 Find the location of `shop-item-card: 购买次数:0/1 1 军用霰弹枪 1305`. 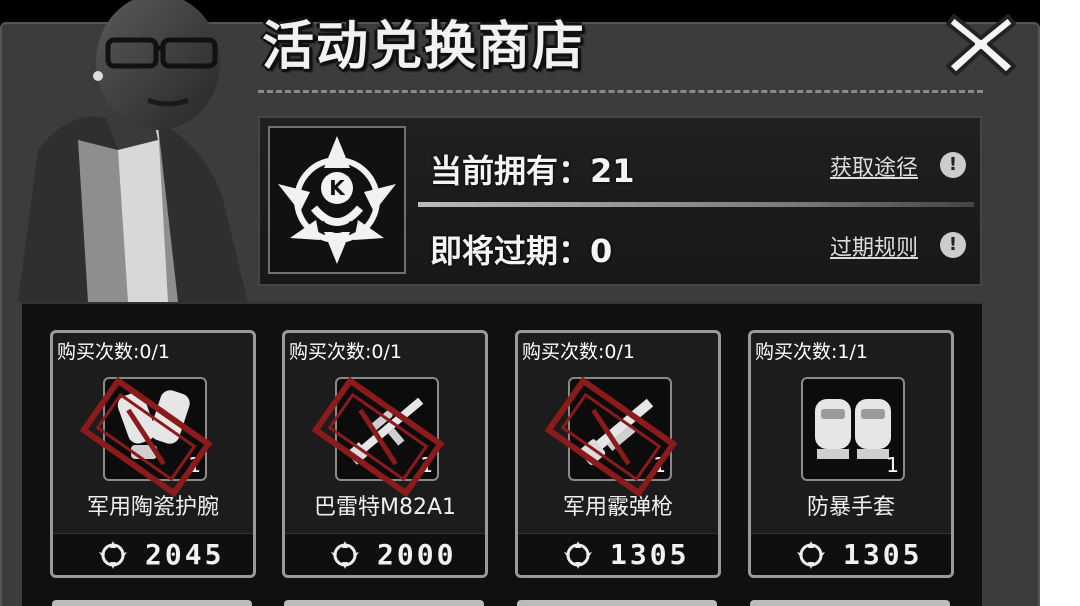

shop-item-card: 购买次数:0/1 1 军用霰弹枪 1305 is located at coordinates (618, 454).